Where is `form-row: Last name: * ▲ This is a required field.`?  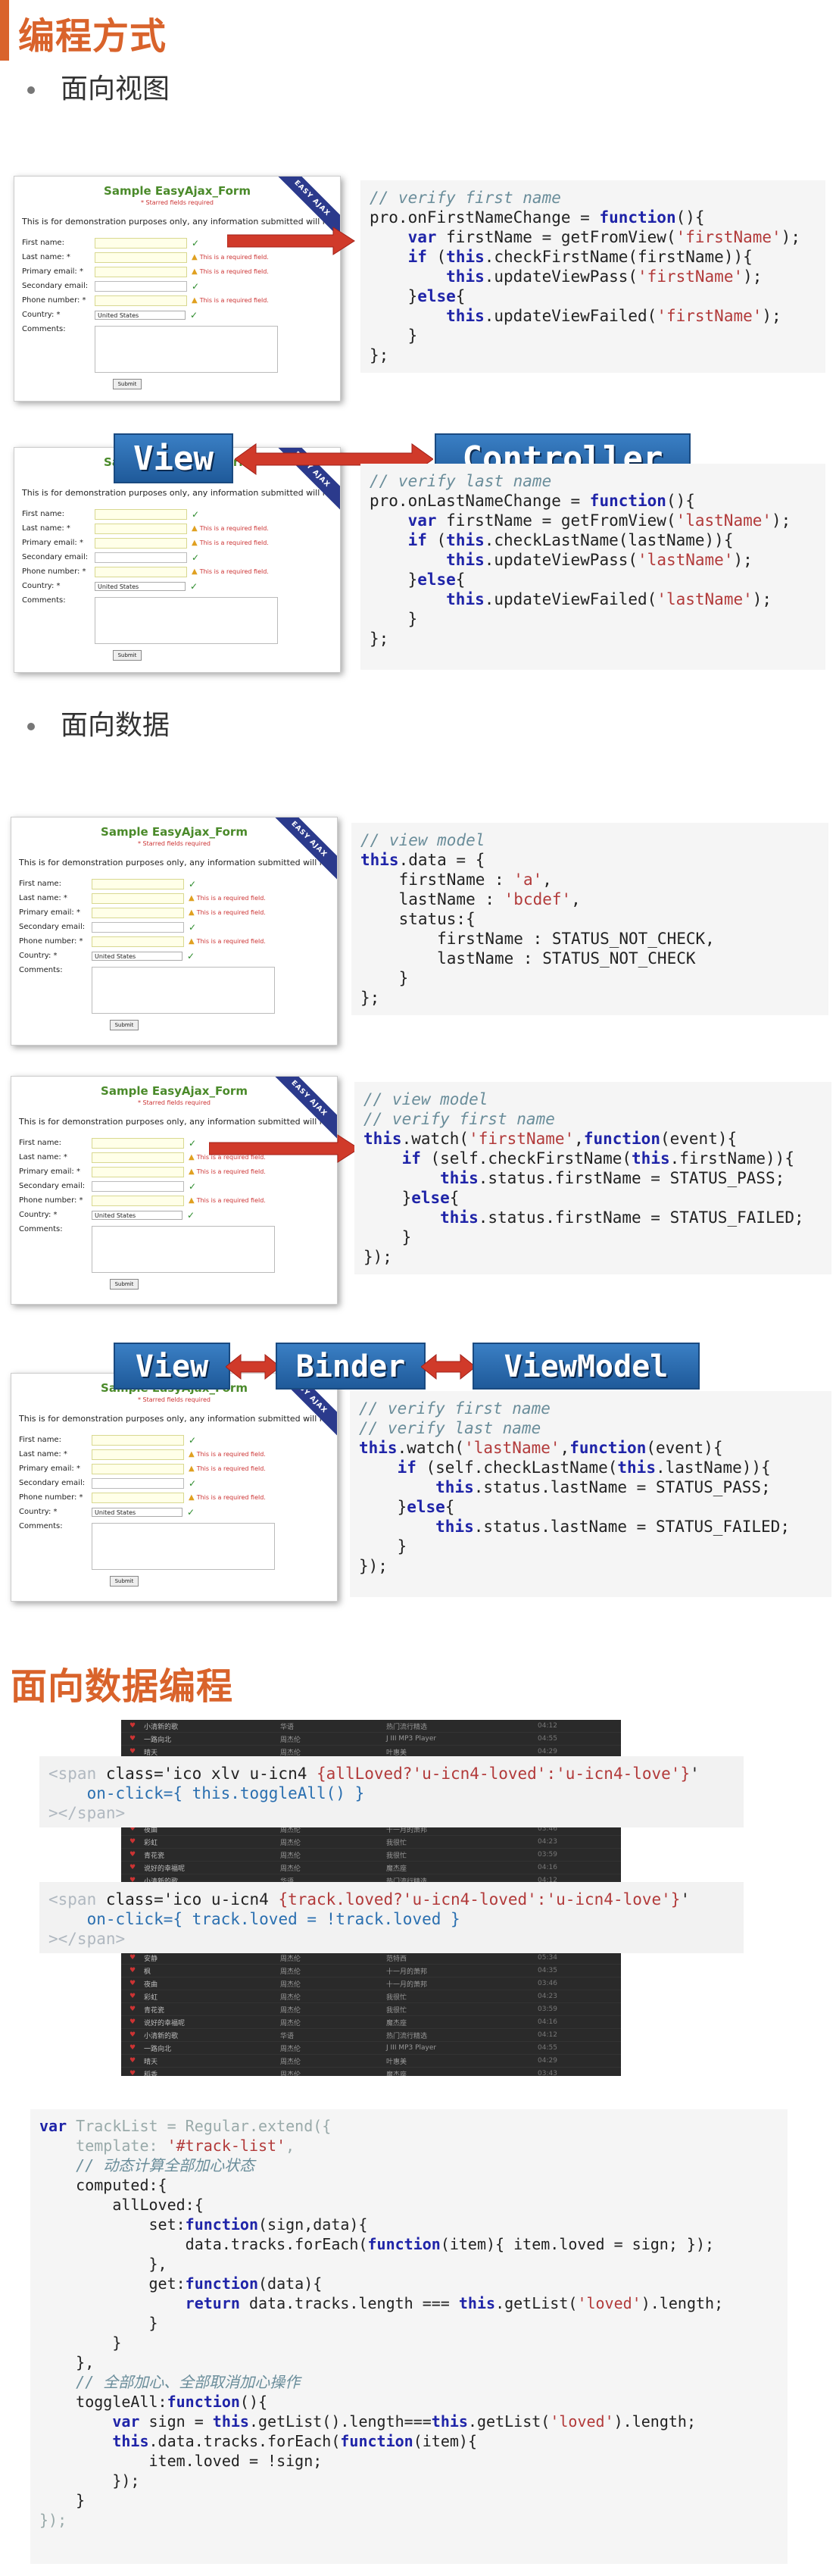
form-row: Last name: * ▲ This is a required field. is located at coordinates (142, 1455).